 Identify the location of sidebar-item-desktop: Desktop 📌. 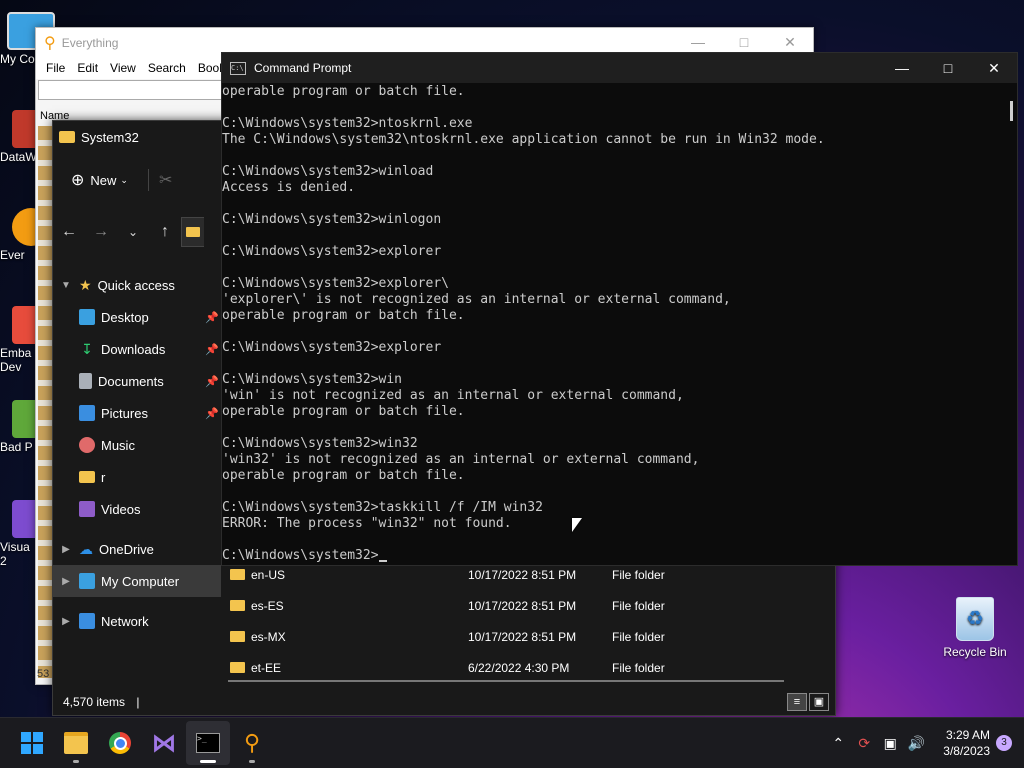
(137, 317).